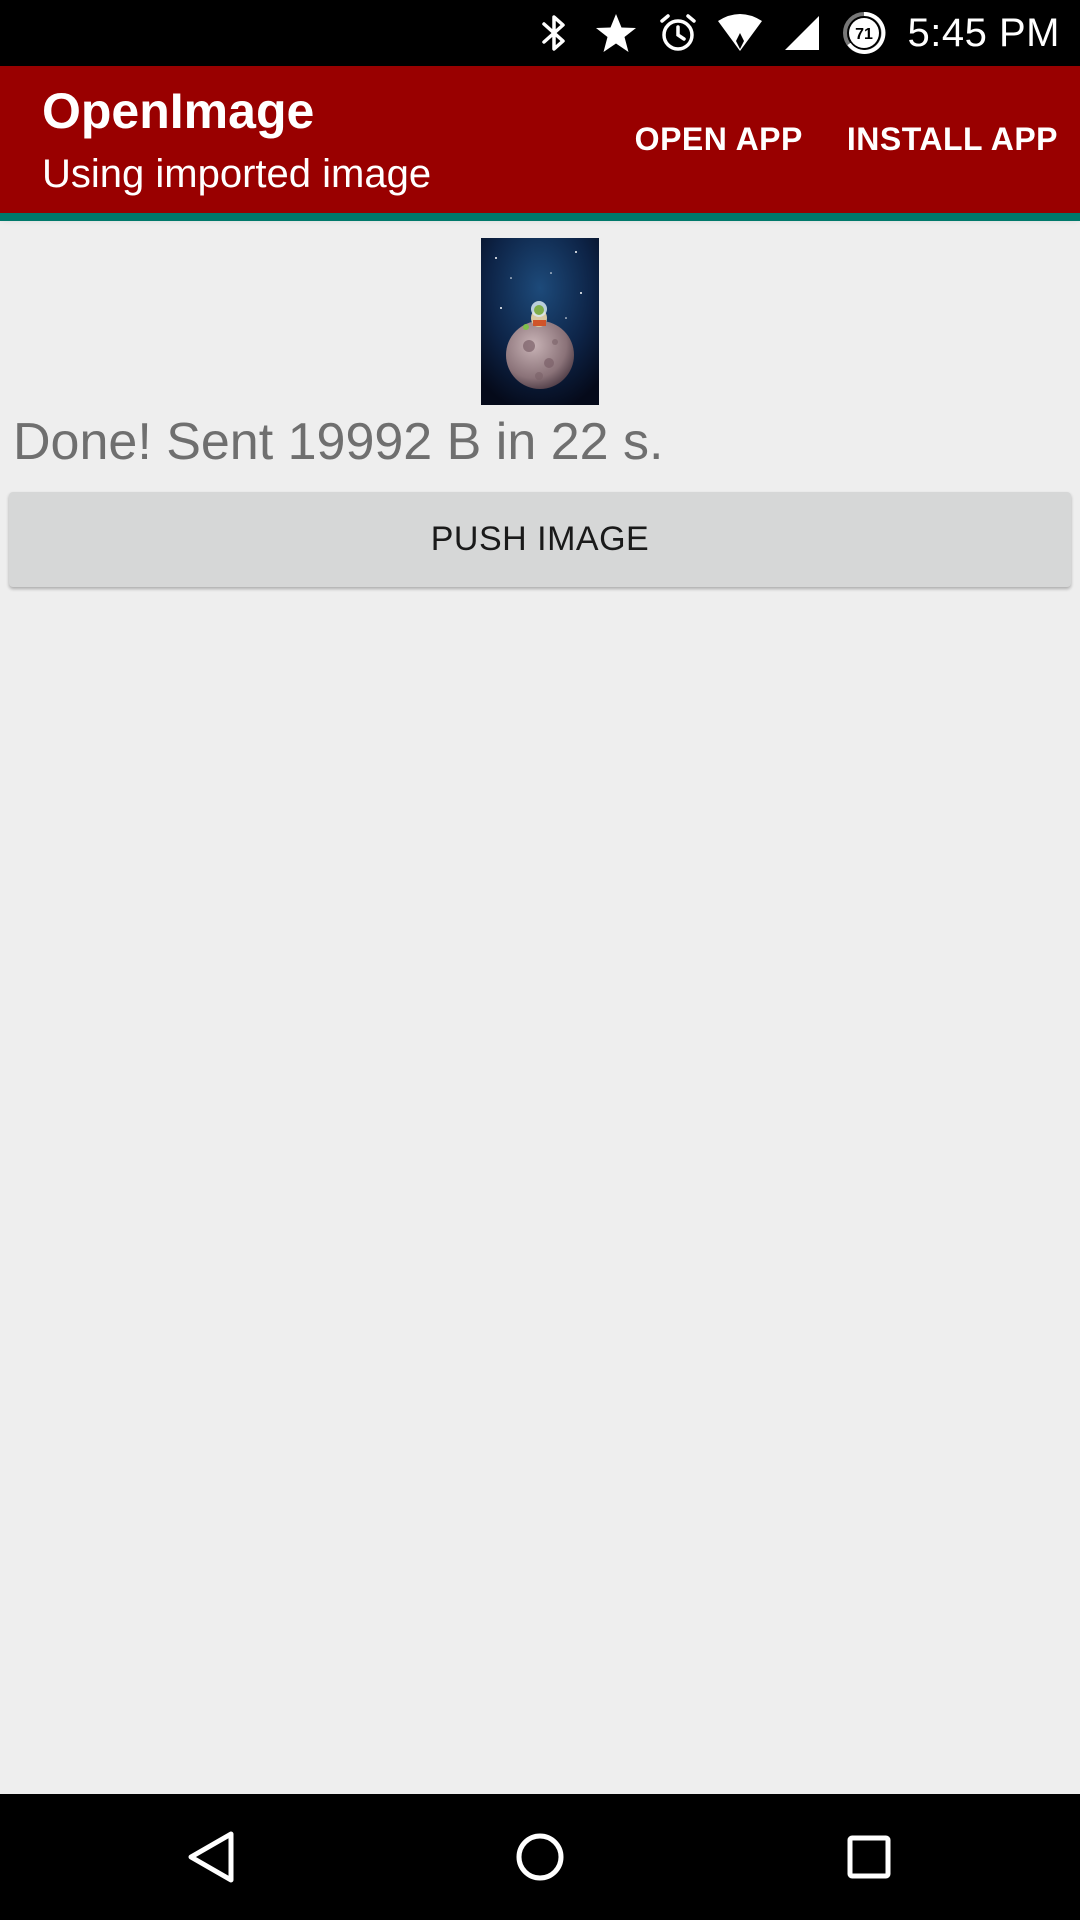  What do you see at coordinates (952, 139) in the screenshot?
I see `install-app-button: INSTALL APP` at bounding box center [952, 139].